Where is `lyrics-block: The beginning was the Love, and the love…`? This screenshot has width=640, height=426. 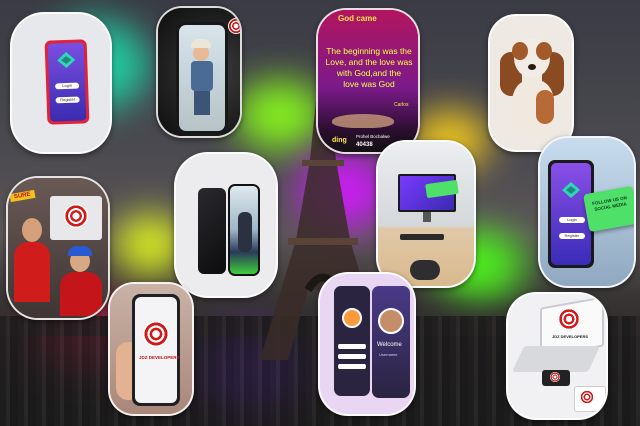 lyrics-block: The beginning was the Love, and the love… is located at coordinates (368, 68).